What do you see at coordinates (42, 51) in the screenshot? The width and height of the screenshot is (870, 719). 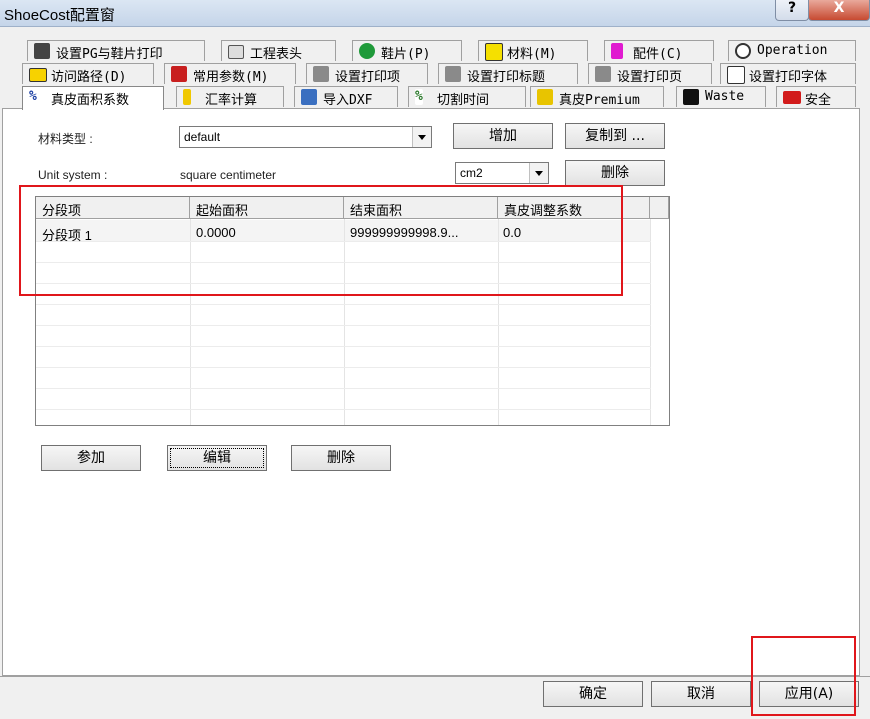 I see `print-pg-icon` at bounding box center [42, 51].